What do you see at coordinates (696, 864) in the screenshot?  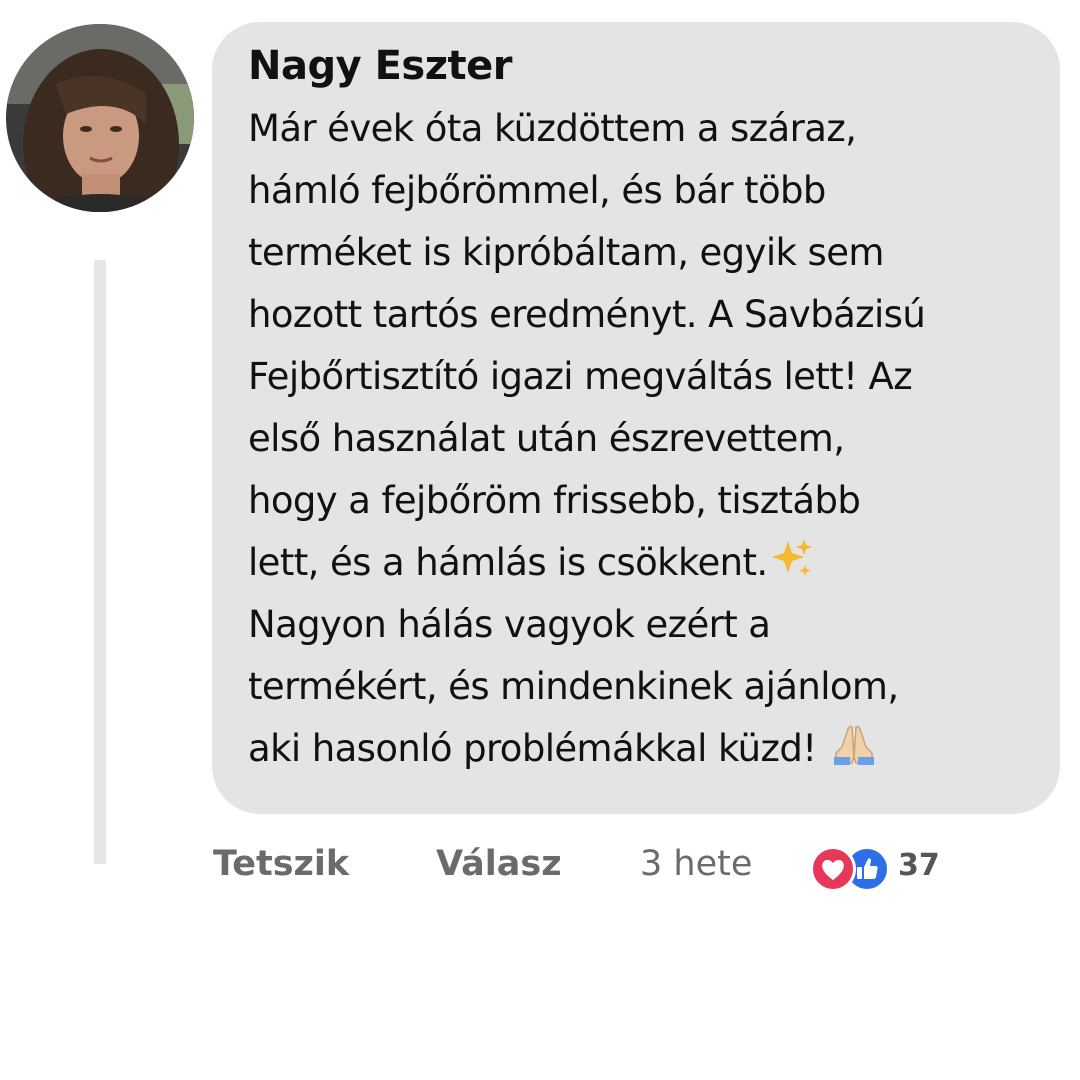 I see `comment-timestamp: 3 hete` at bounding box center [696, 864].